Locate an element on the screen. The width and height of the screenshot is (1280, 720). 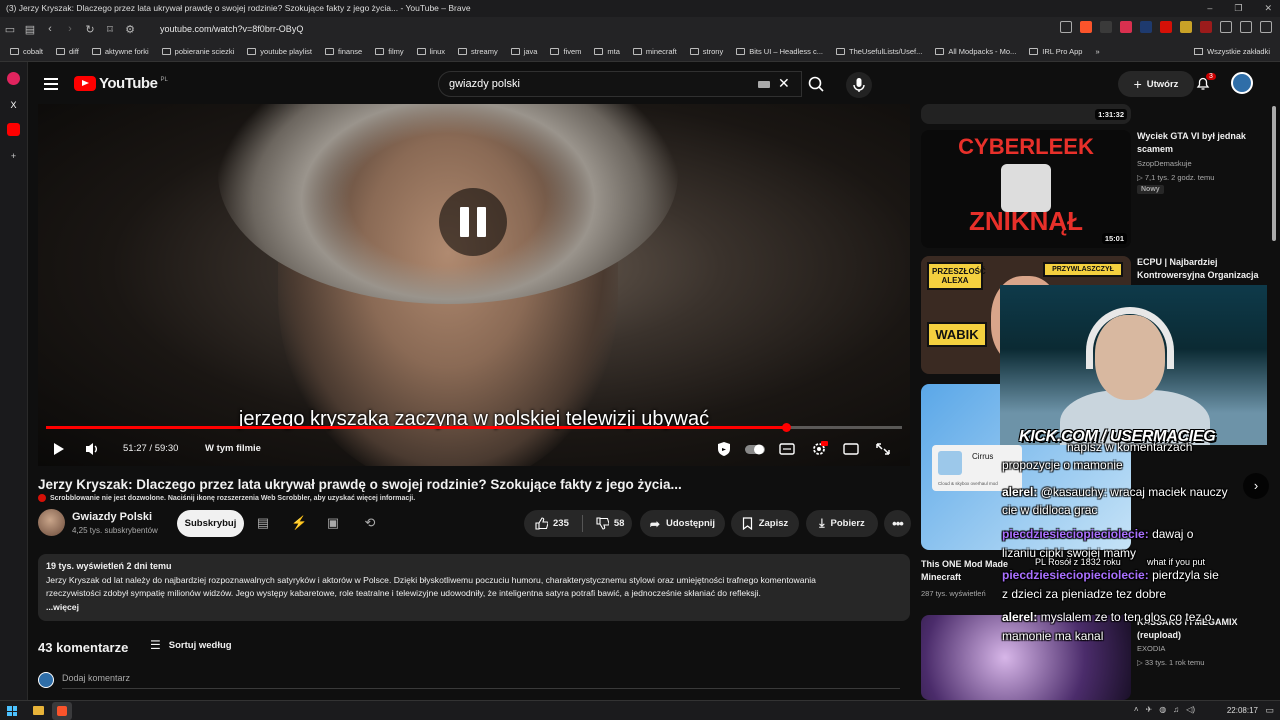
address-bar: youtube.com/watch?v=8f0brr-OByQ is located at coordinates (231, 29).